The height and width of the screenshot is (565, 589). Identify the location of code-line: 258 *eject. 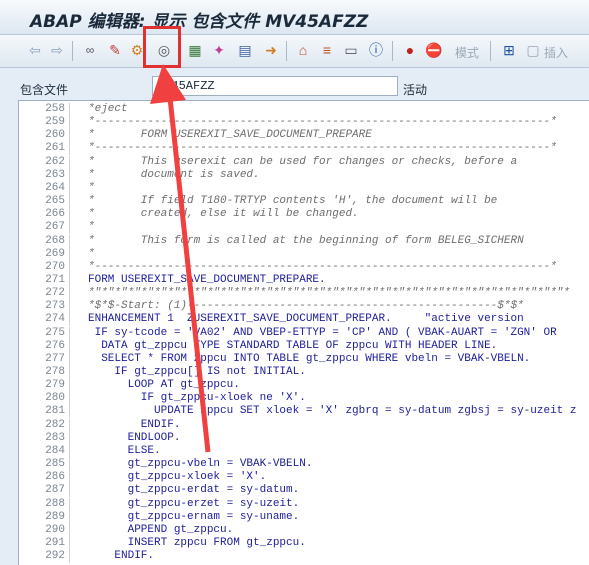
(304, 109).